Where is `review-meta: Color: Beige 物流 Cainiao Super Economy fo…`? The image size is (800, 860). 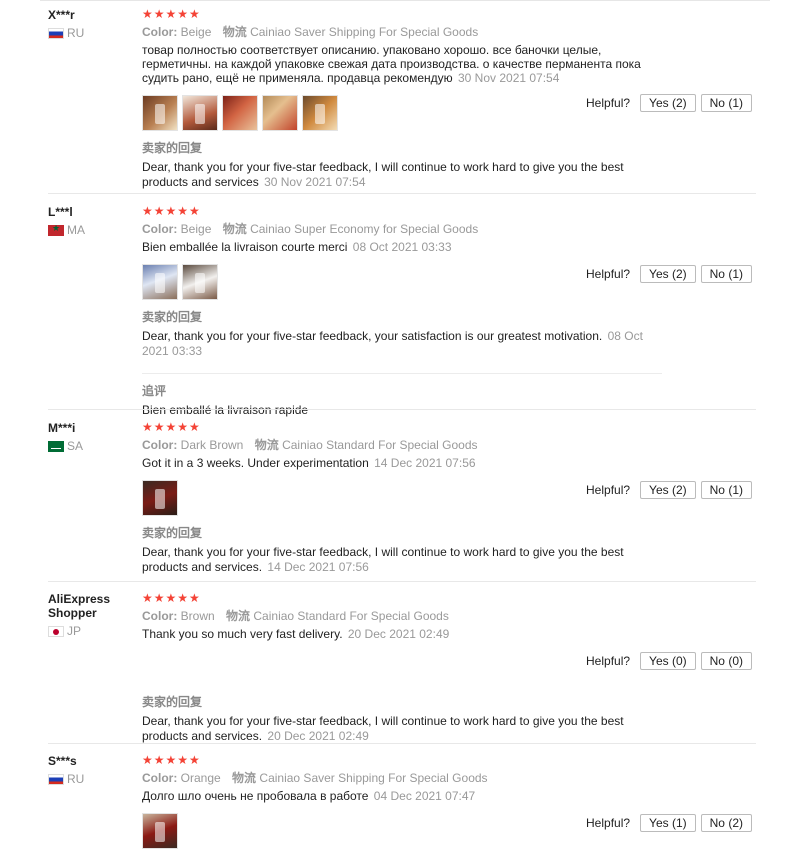
review-meta: Color: Beige 物流 Cainiao Super Economy fo… is located at coordinates (402, 229).